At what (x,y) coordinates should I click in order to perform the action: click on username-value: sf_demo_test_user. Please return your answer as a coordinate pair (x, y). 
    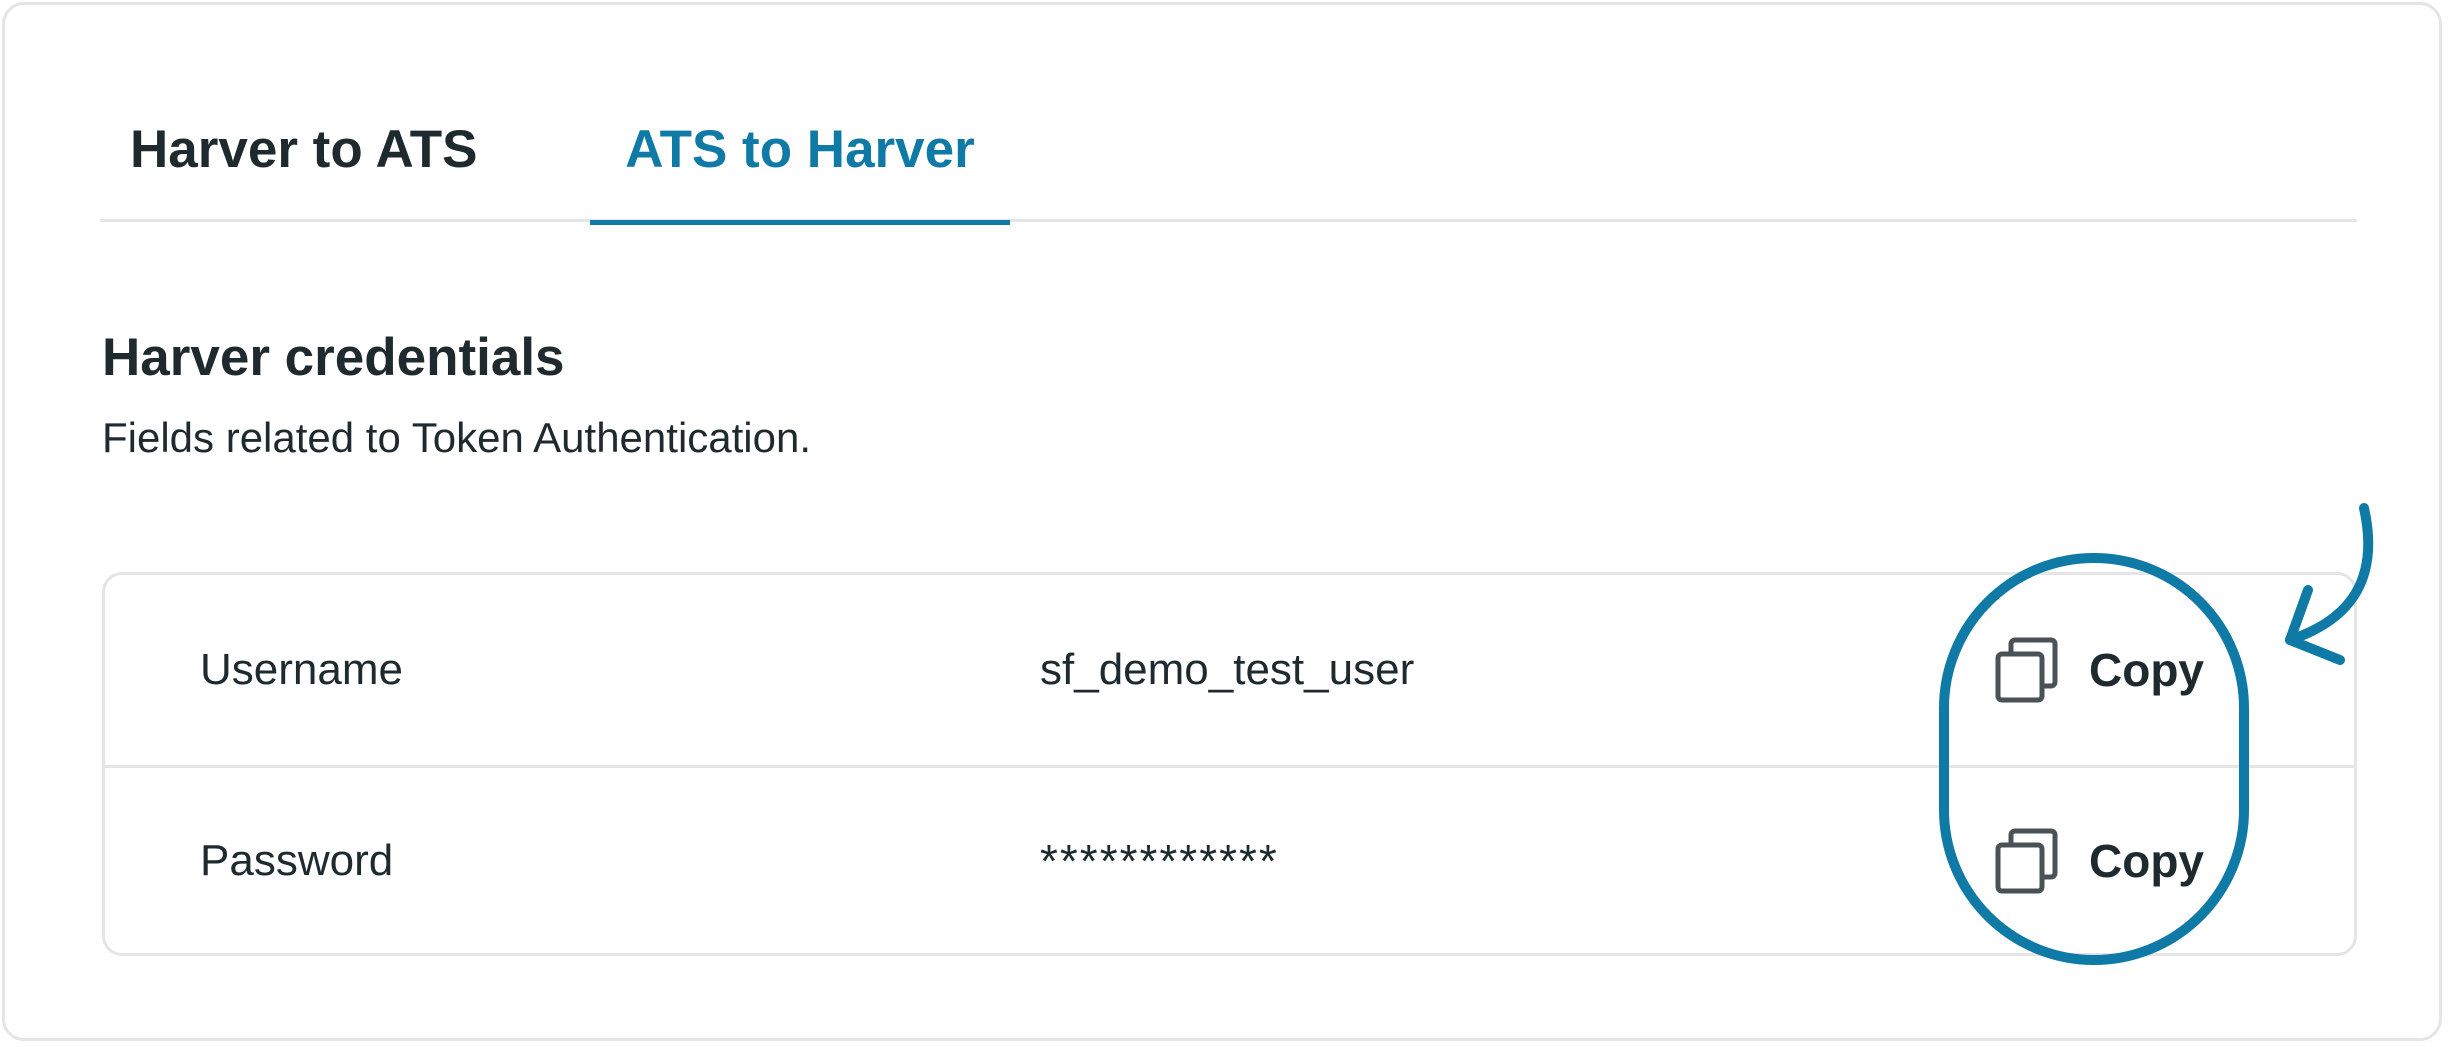
    Looking at the image, I should click on (1227, 669).